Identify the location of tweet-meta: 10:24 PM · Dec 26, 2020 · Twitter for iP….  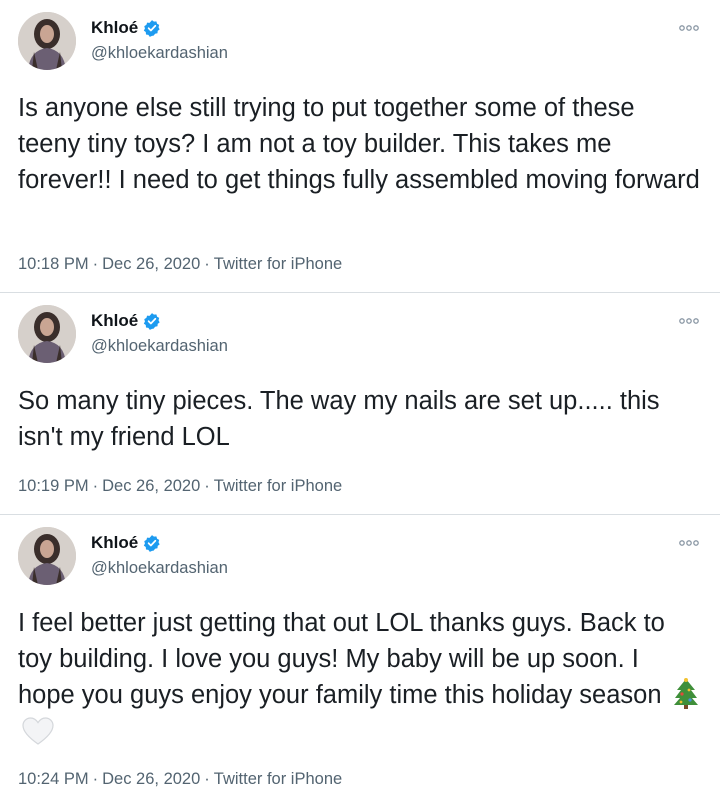
(180, 779).